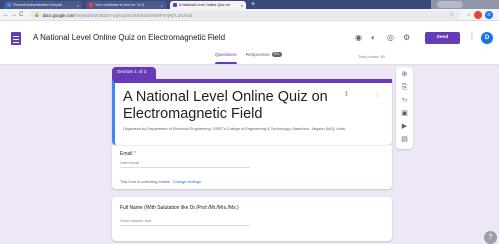 This screenshot has width=499, height=244. Describe the element at coordinates (202, 38) in the screenshot. I see `move-to-folder-icon: 🗀` at that location.